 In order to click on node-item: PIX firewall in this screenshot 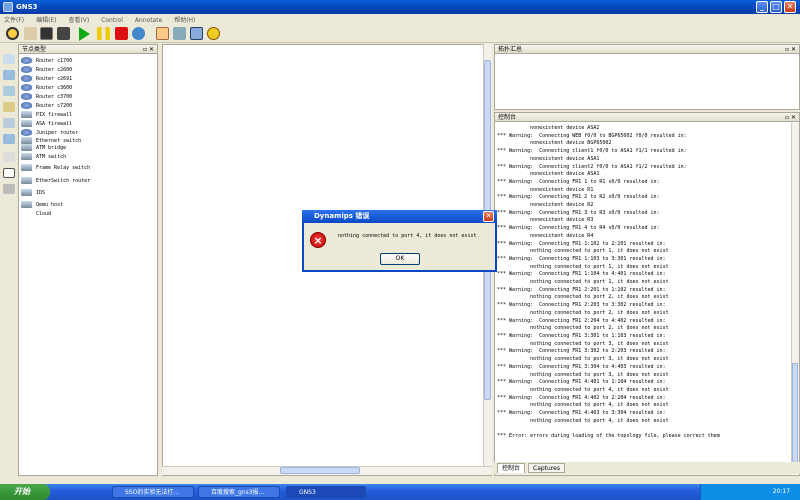, I will do `click(46, 115)`.